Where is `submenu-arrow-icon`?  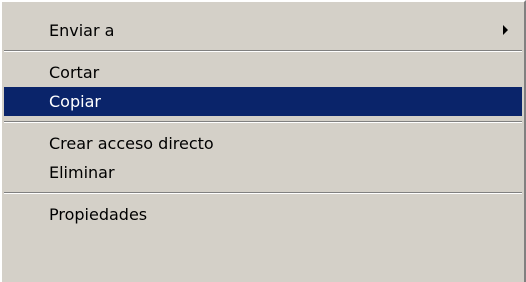
submenu-arrow-icon is located at coordinates (505, 30).